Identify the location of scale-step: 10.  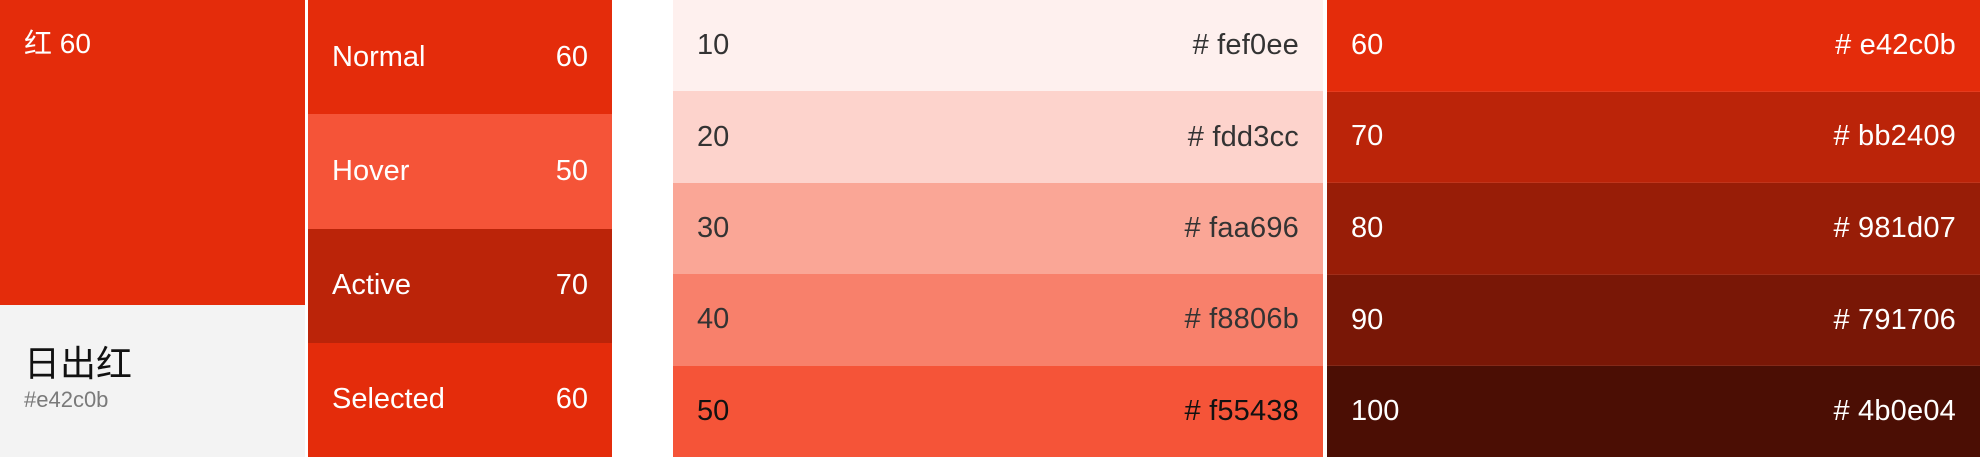
(713, 45).